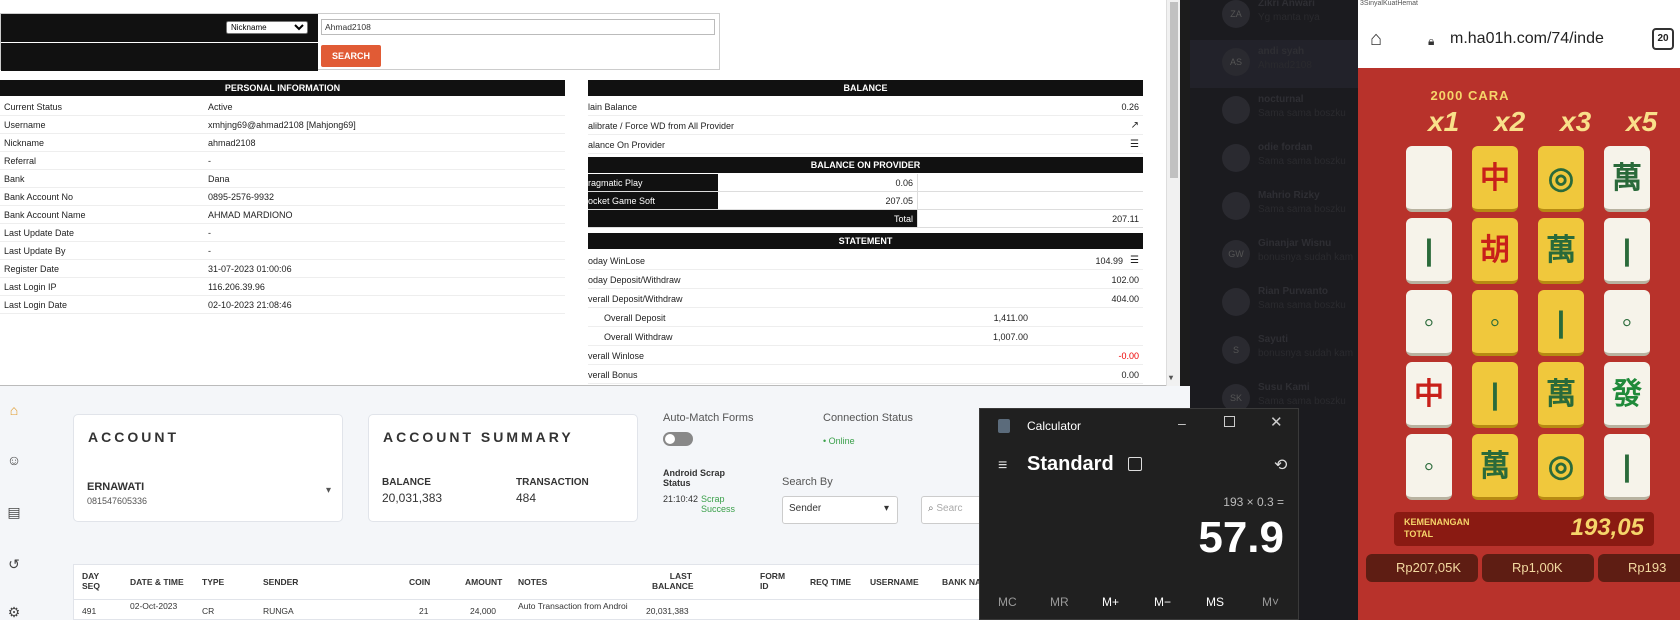  I want to click on chat-name: Sayuti, so click(1273, 339).